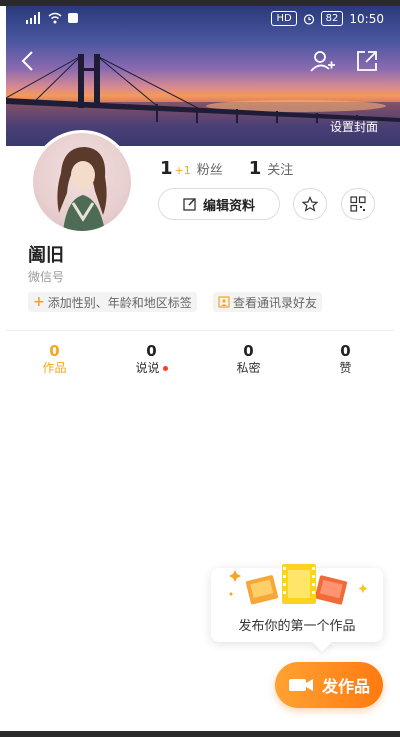 The height and width of the screenshot is (737, 400). Describe the element at coordinates (354, 126) in the screenshot. I see `set-cover-link: 设置封面` at that location.